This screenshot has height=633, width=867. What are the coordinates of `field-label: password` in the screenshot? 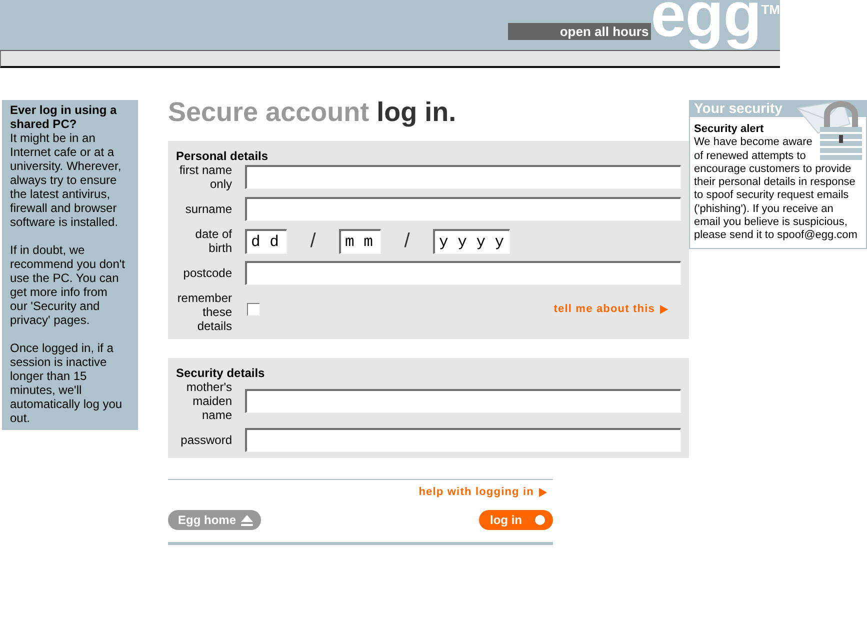 It's located at (206, 440).